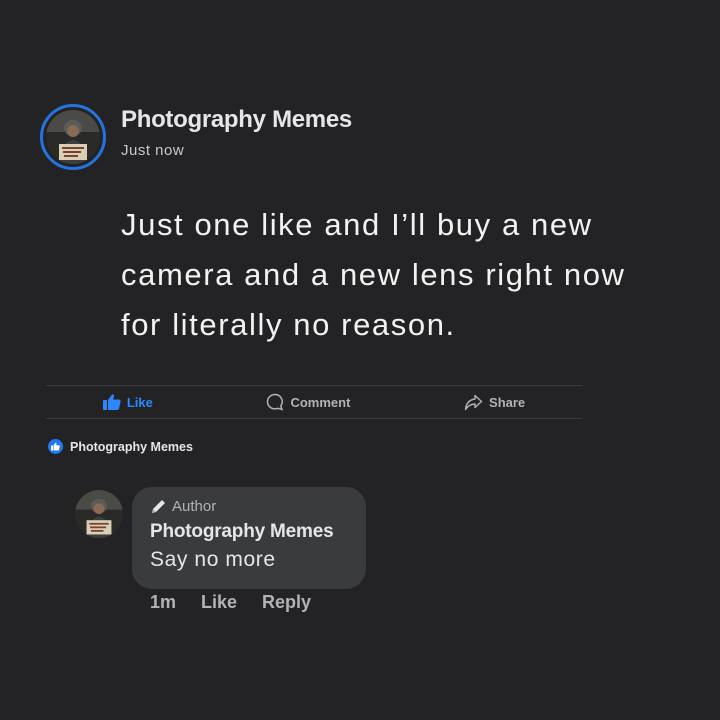 This screenshot has width=720, height=720. I want to click on comment-label: Comment, so click(320, 402).